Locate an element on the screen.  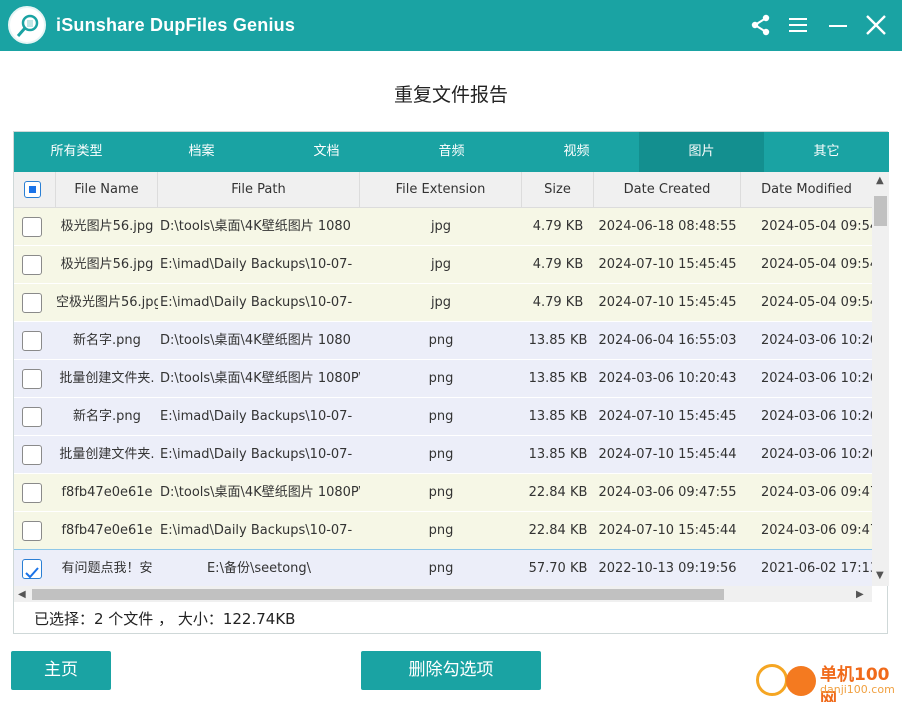
cell-date-created: 2024-03-06 10:20:43 is located at coordinates (667, 378).